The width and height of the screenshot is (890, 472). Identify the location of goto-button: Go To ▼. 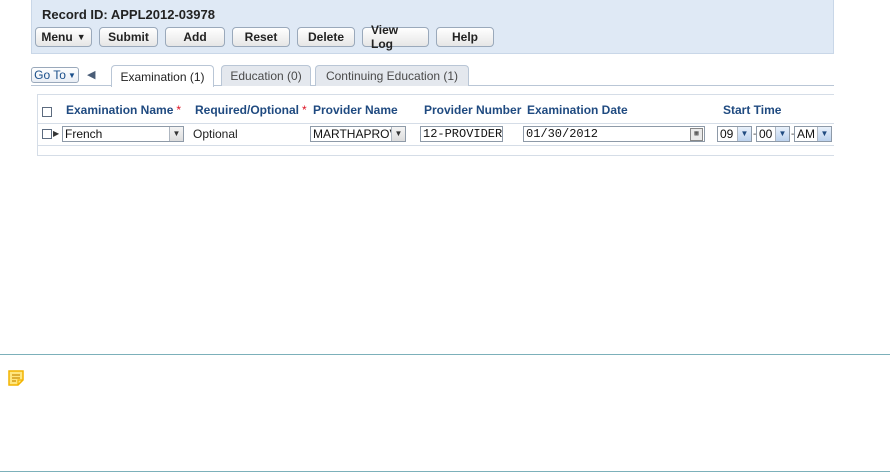
(55, 75).